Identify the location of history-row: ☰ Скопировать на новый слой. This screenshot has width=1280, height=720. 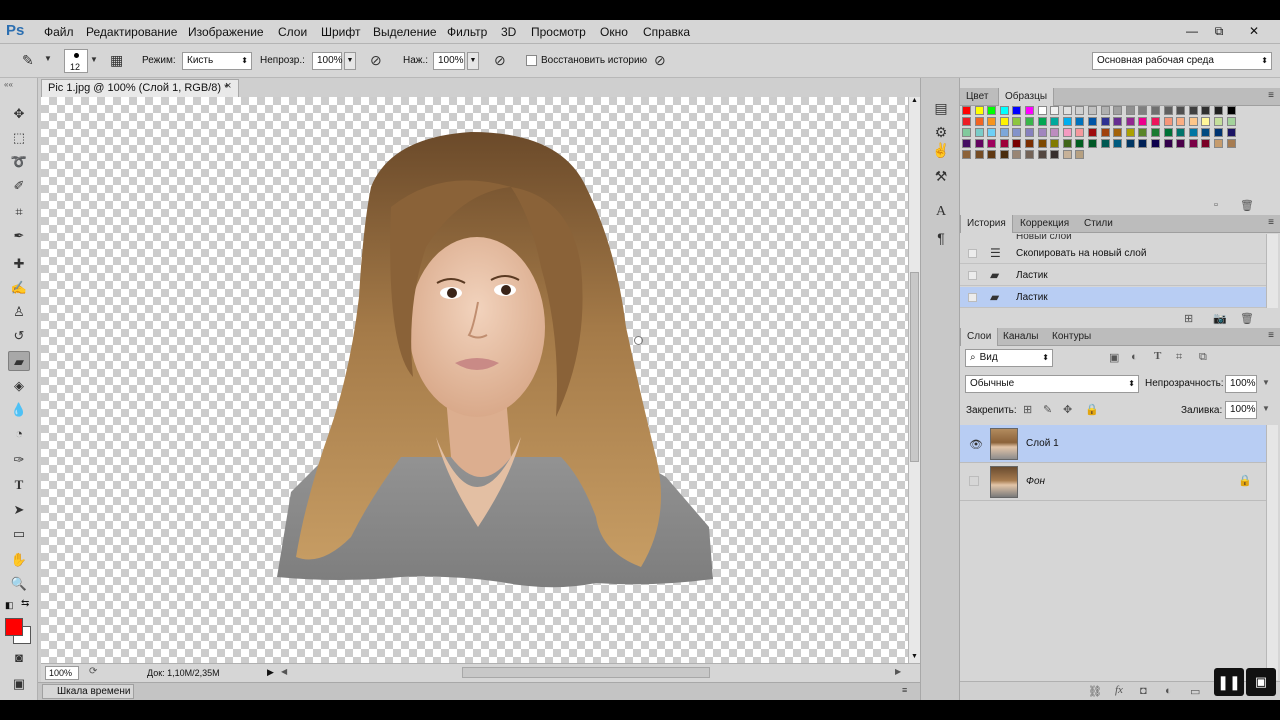
(1113, 253).